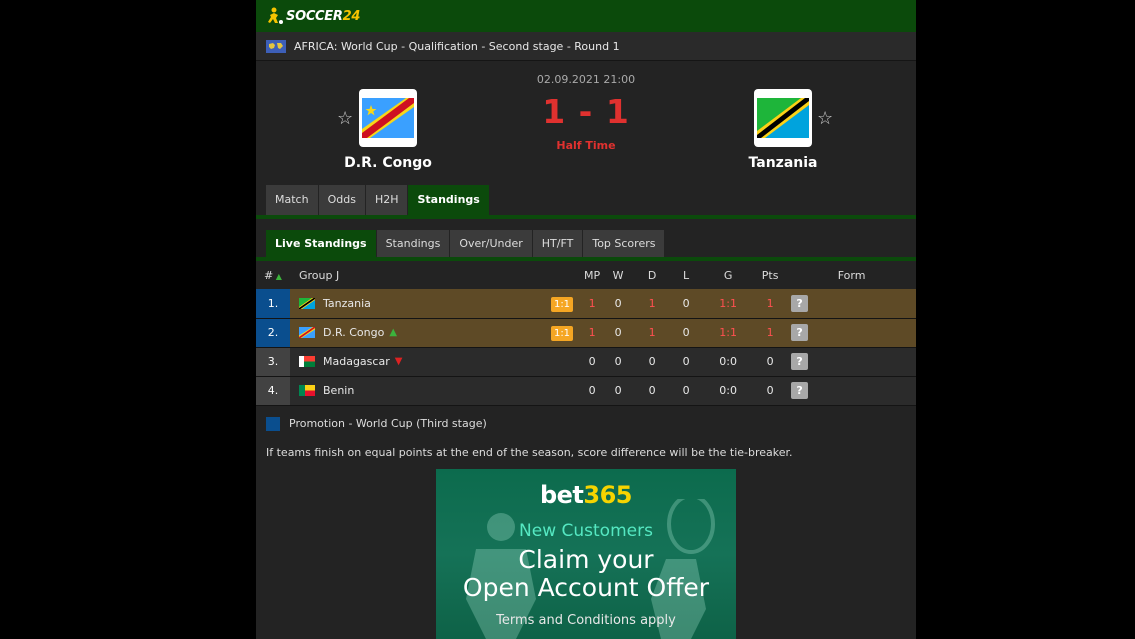 This screenshot has height=639, width=1135. I want to click on tab-odds: Odds, so click(341, 200).